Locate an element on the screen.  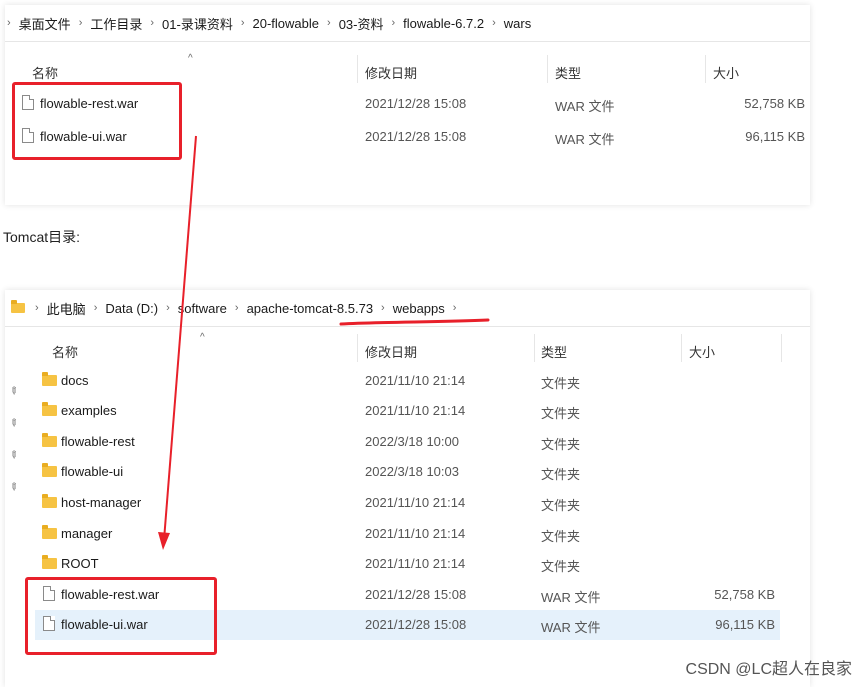
arrow-head-icon is located at coordinates (164, 541).